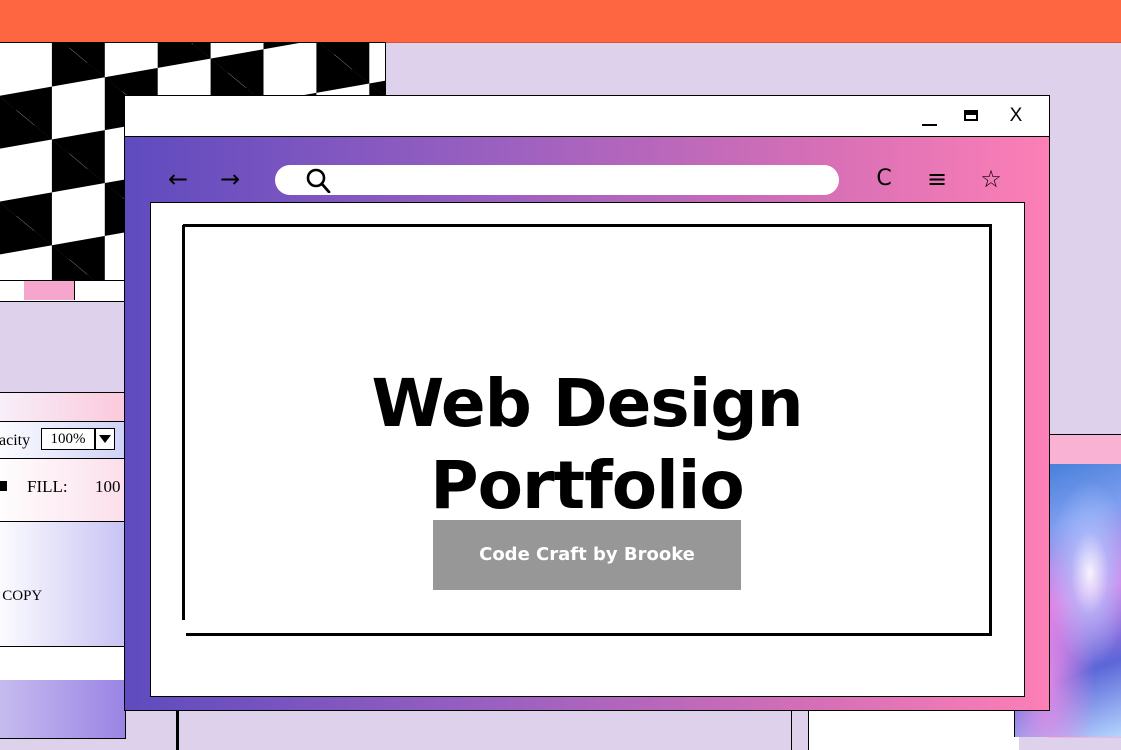 This screenshot has width=1121, height=750. Describe the element at coordinates (972, 116) in the screenshot. I see `maximize-icon` at that location.